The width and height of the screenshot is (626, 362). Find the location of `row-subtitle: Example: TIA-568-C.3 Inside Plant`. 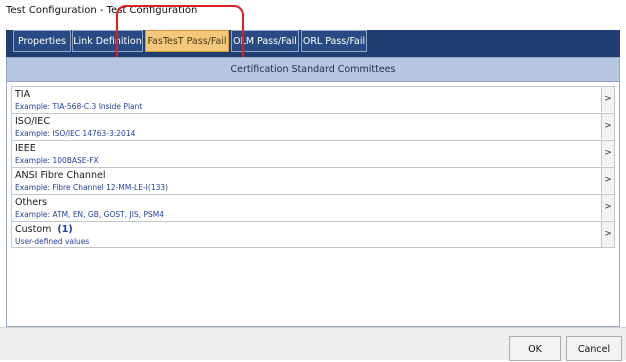

row-subtitle: Example: TIA-568-C.3 Inside Plant is located at coordinates (79, 106).